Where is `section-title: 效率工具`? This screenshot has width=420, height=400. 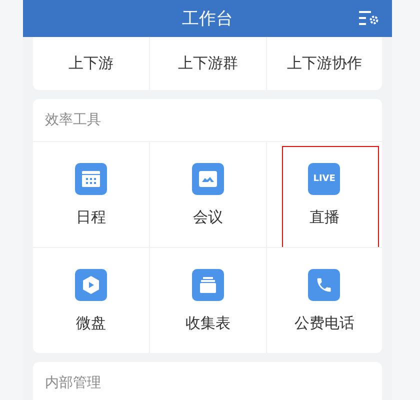 section-title: 效率工具 is located at coordinates (73, 120).